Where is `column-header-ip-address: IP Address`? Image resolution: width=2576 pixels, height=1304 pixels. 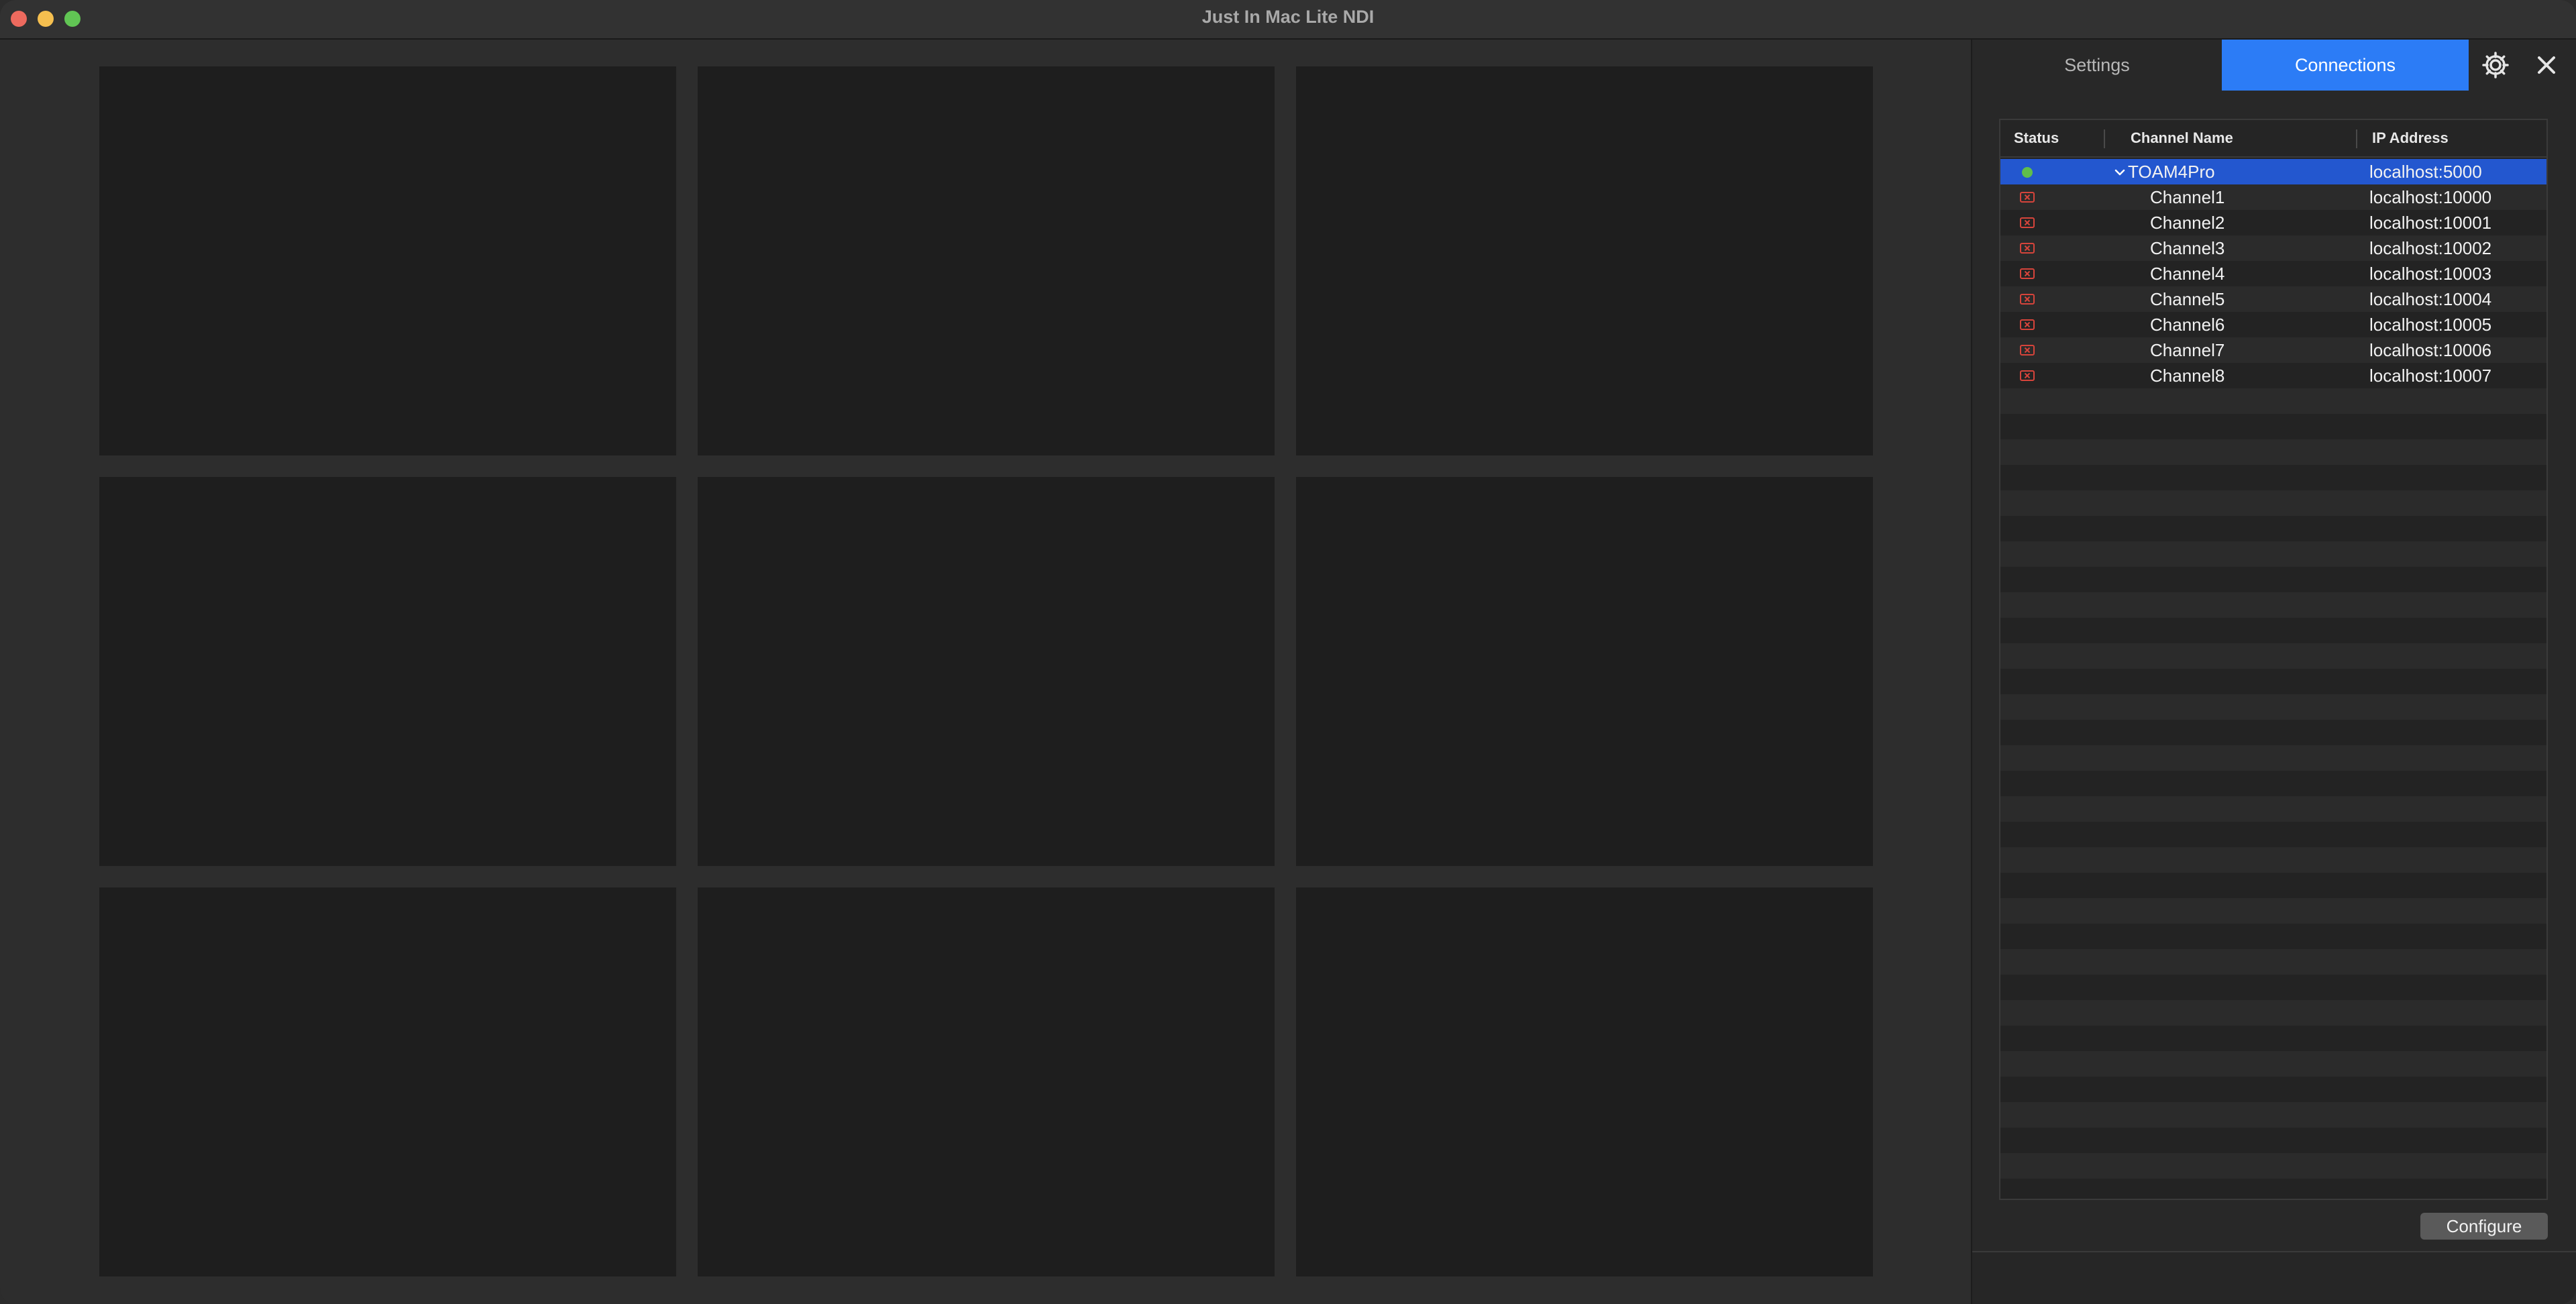
column-header-ip-address: IP Address is located at coordinates (2410, 138).